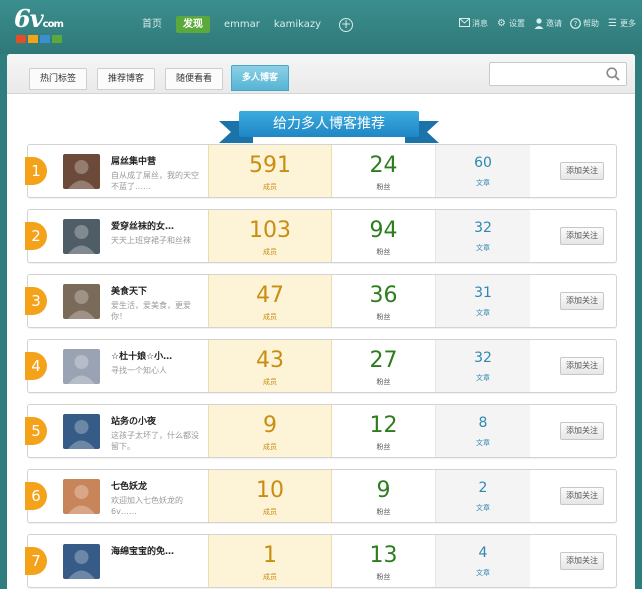  Describe the element at coordinates (151, 311) in the screenshot. I see `blog-description: 爱生活，爱美食，更爱你！` at that location.